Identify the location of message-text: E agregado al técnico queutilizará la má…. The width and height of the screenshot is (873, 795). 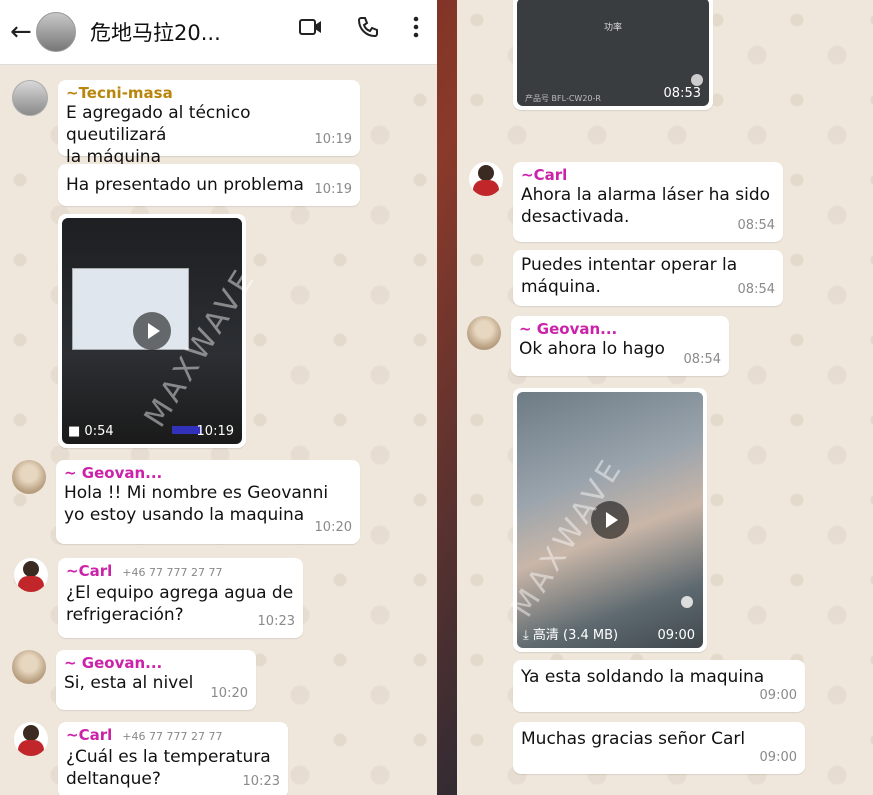
(158, 135).